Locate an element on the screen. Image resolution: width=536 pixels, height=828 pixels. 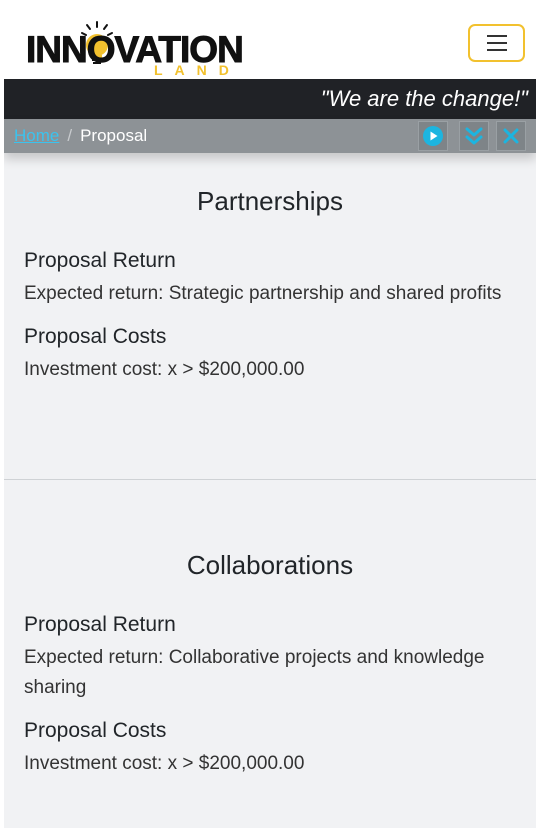
logo-subtext: LAND is located at coordinates (197, 70).